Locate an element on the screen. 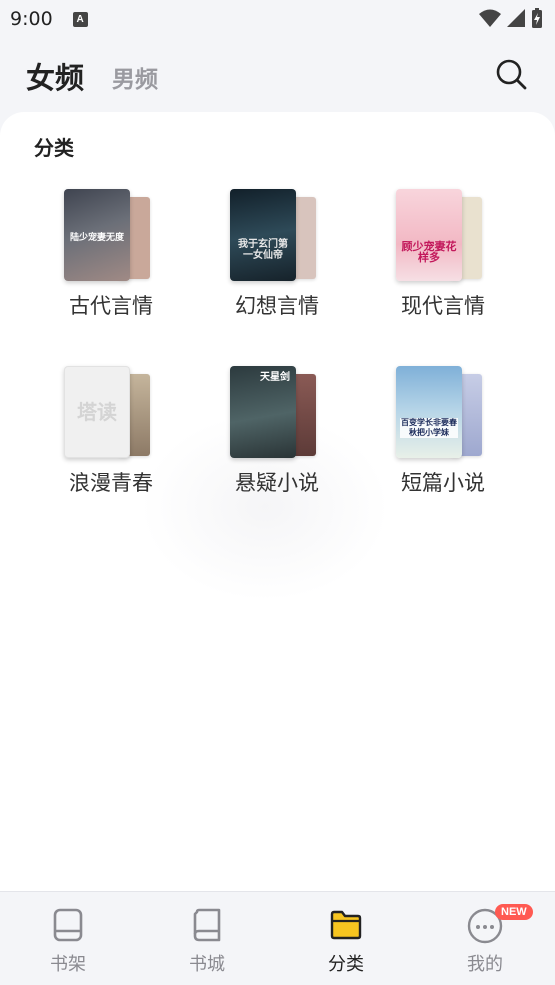 The height and width of the screenshot is (985, 555). cover-stack: 塔读 is located at coordinates (109, 412).